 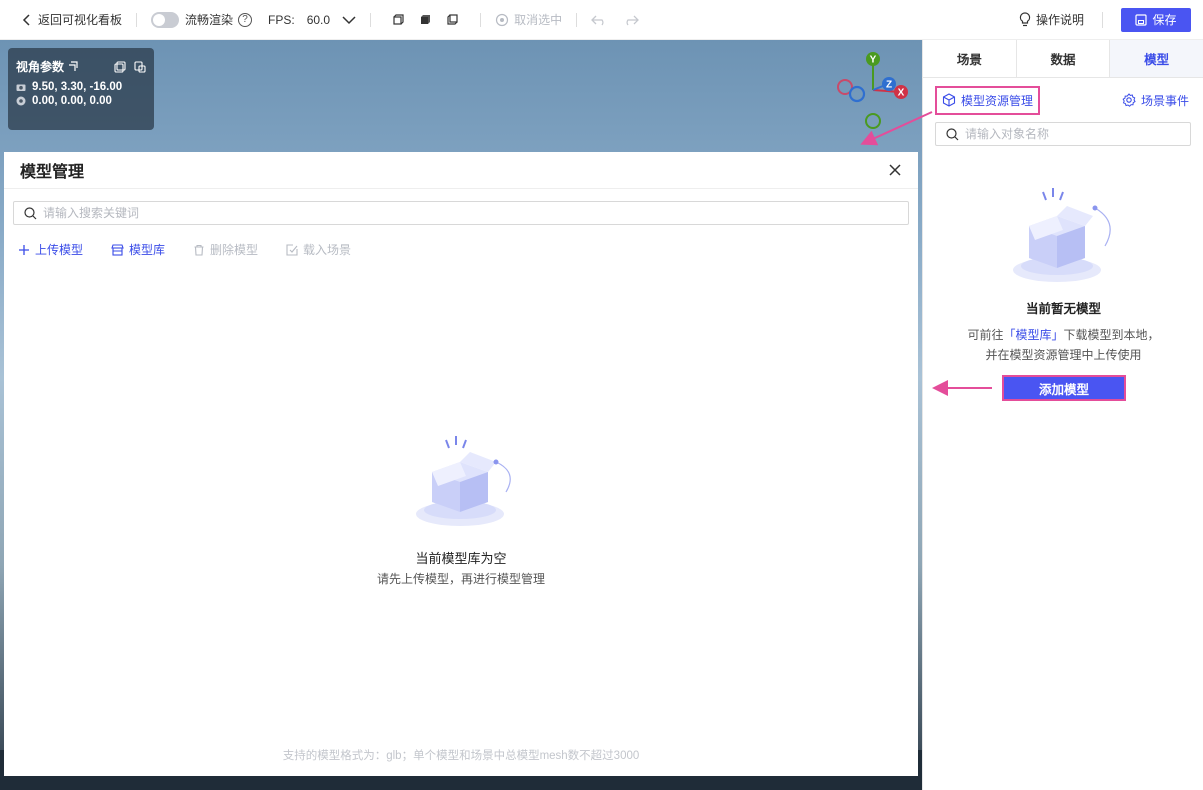 I want to click on save-button: 保存, so click(x=1156, y=19).